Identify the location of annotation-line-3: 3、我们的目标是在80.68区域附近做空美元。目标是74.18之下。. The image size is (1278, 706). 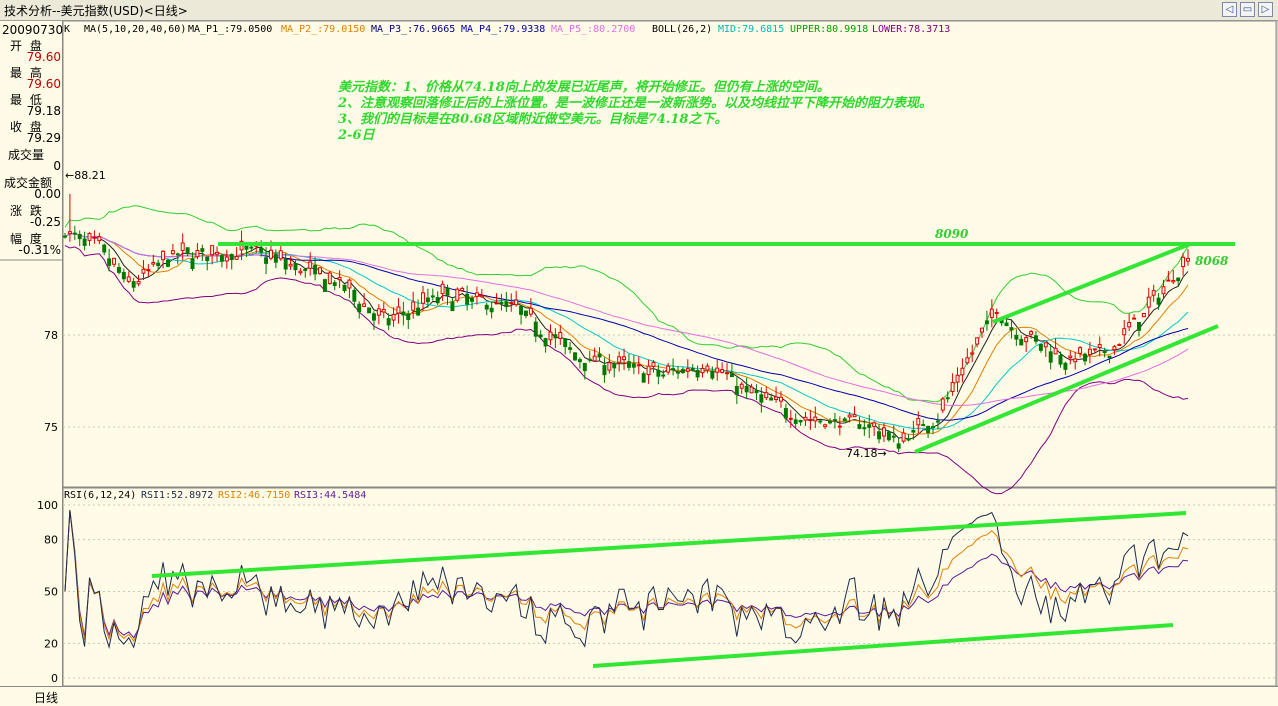
(533, 119).